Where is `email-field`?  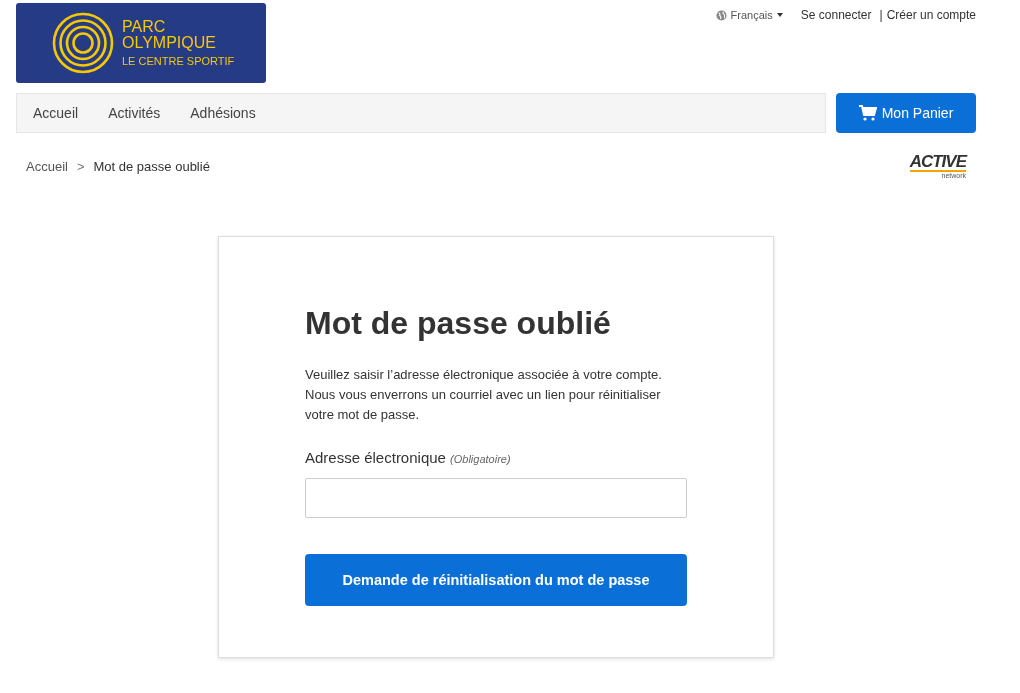
email-field is located at coordinates (496, 498).